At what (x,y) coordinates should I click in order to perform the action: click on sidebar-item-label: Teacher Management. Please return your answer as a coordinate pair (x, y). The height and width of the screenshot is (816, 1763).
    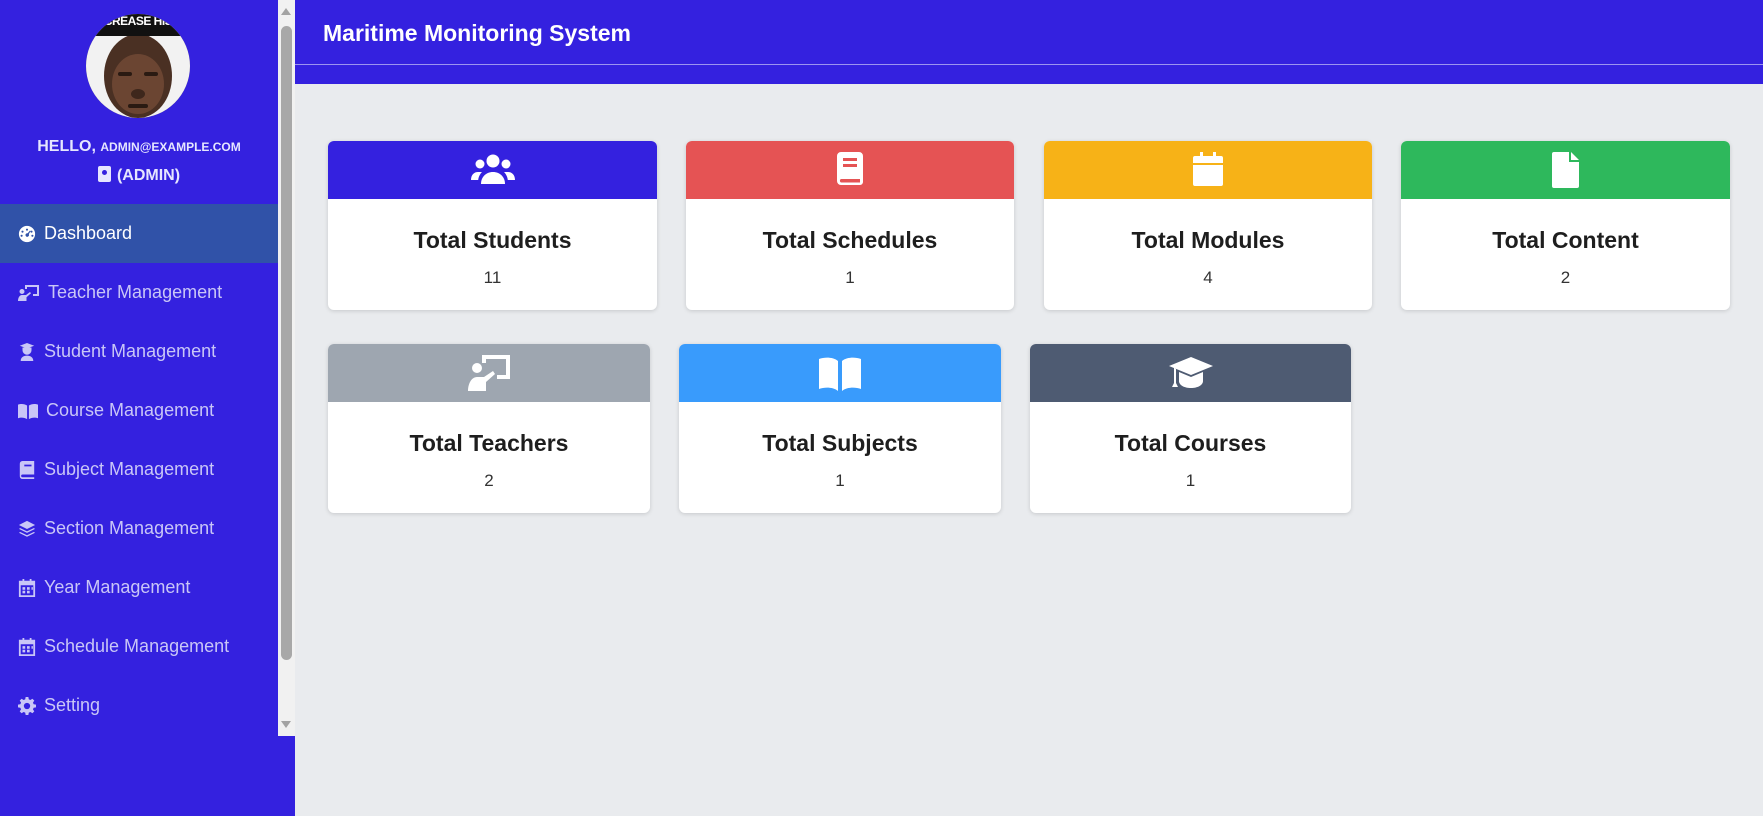
    Looking at the image, I should click on (135, 292).